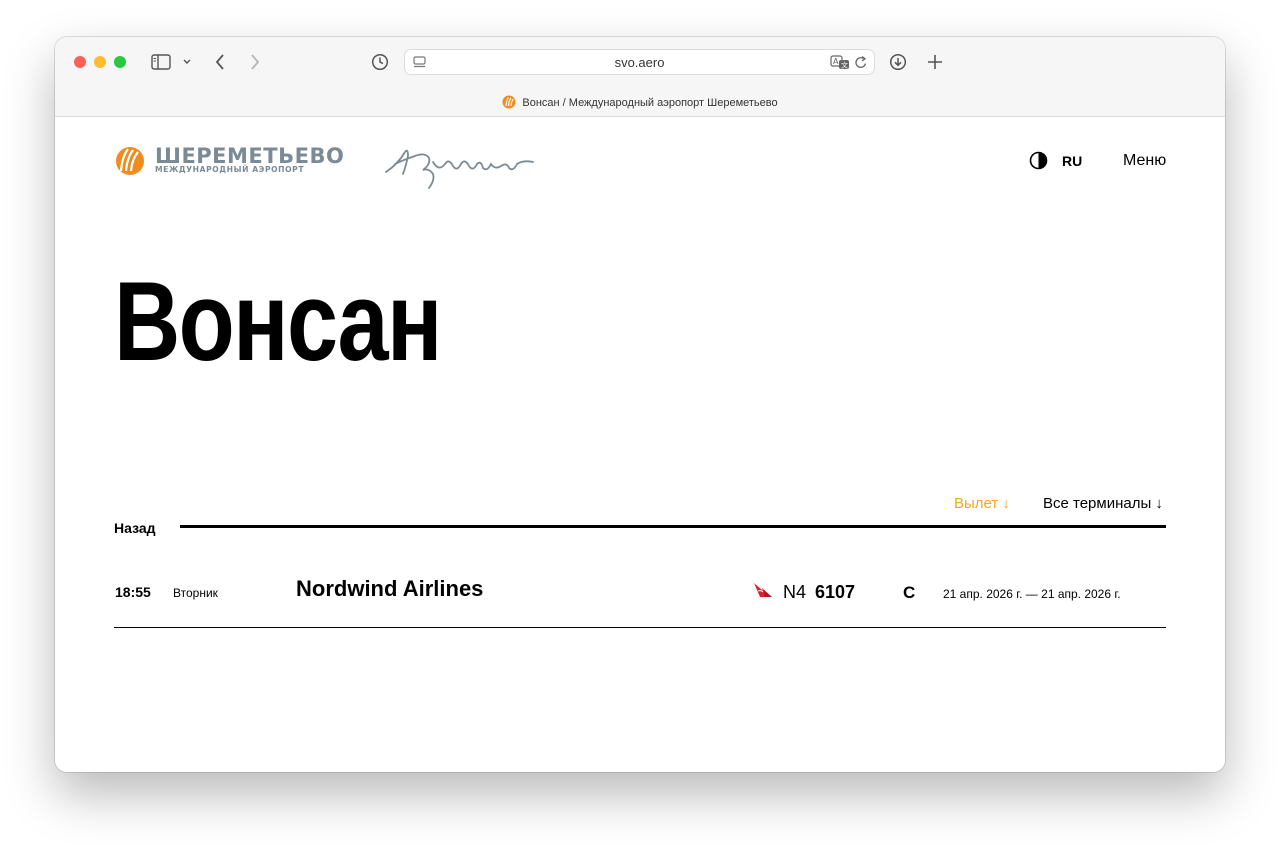 The image size is (1280, 845). I want to click on url-text: svo.aero, so click(639, 62).